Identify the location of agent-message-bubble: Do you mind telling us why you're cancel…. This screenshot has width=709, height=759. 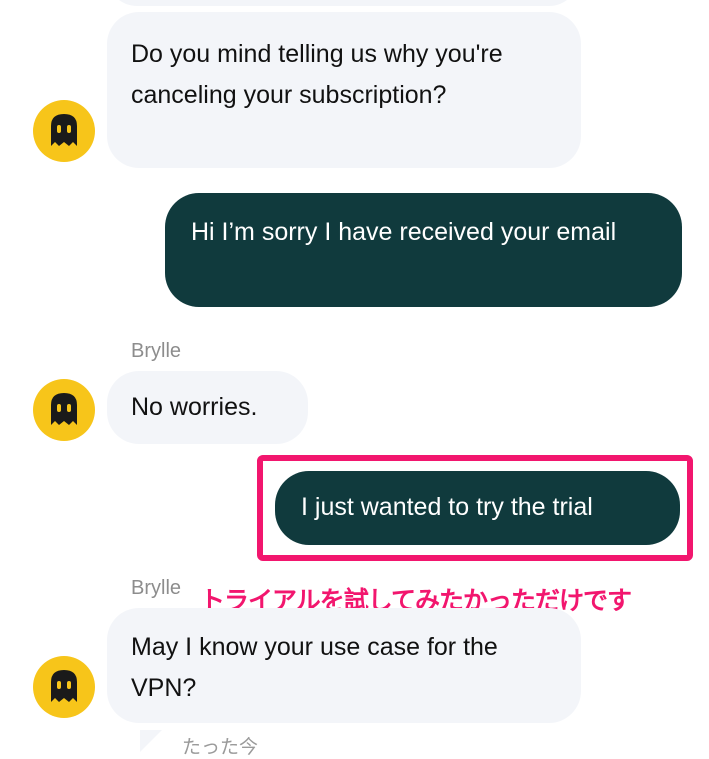
(344, 90).